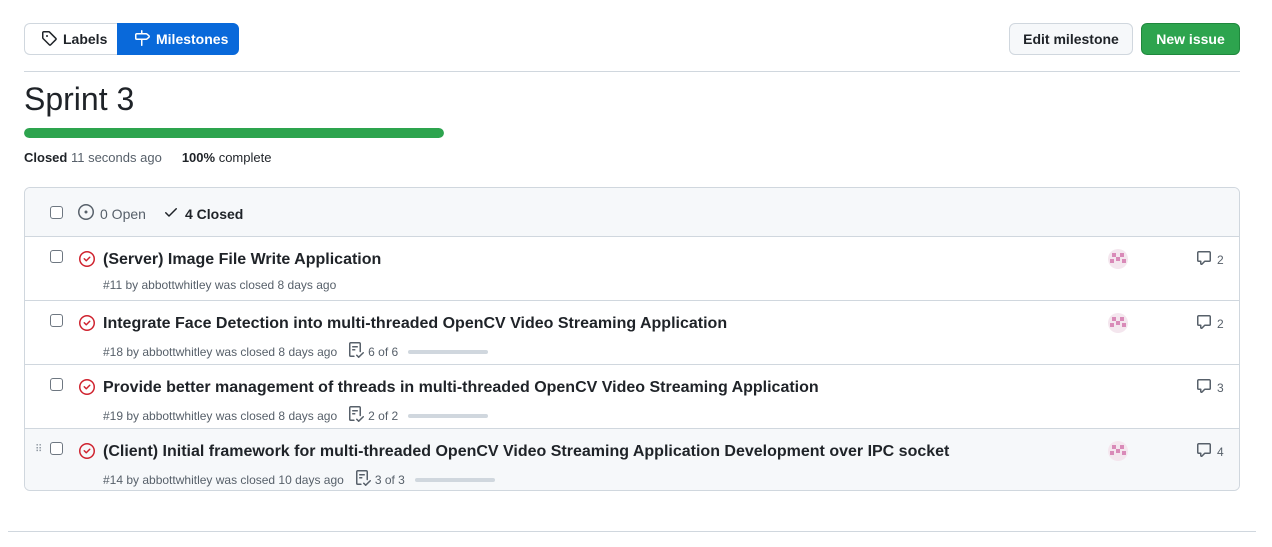 Image resolution: width=1272 pixels, height=547 pixels. What do you see at coordinates (123, 213) in the screenshot?
I see `open-issues-count: 0 Open` at bounding box center [123, 213].